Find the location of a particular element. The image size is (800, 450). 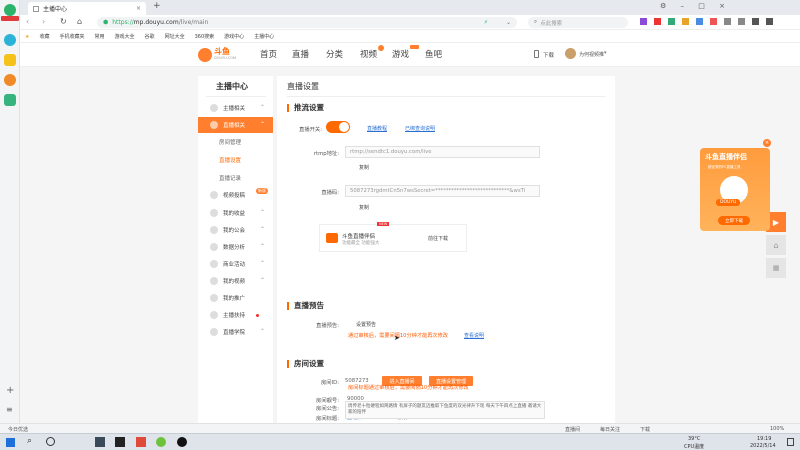

nav-home: 首页 is located at coordinates (268, 54).